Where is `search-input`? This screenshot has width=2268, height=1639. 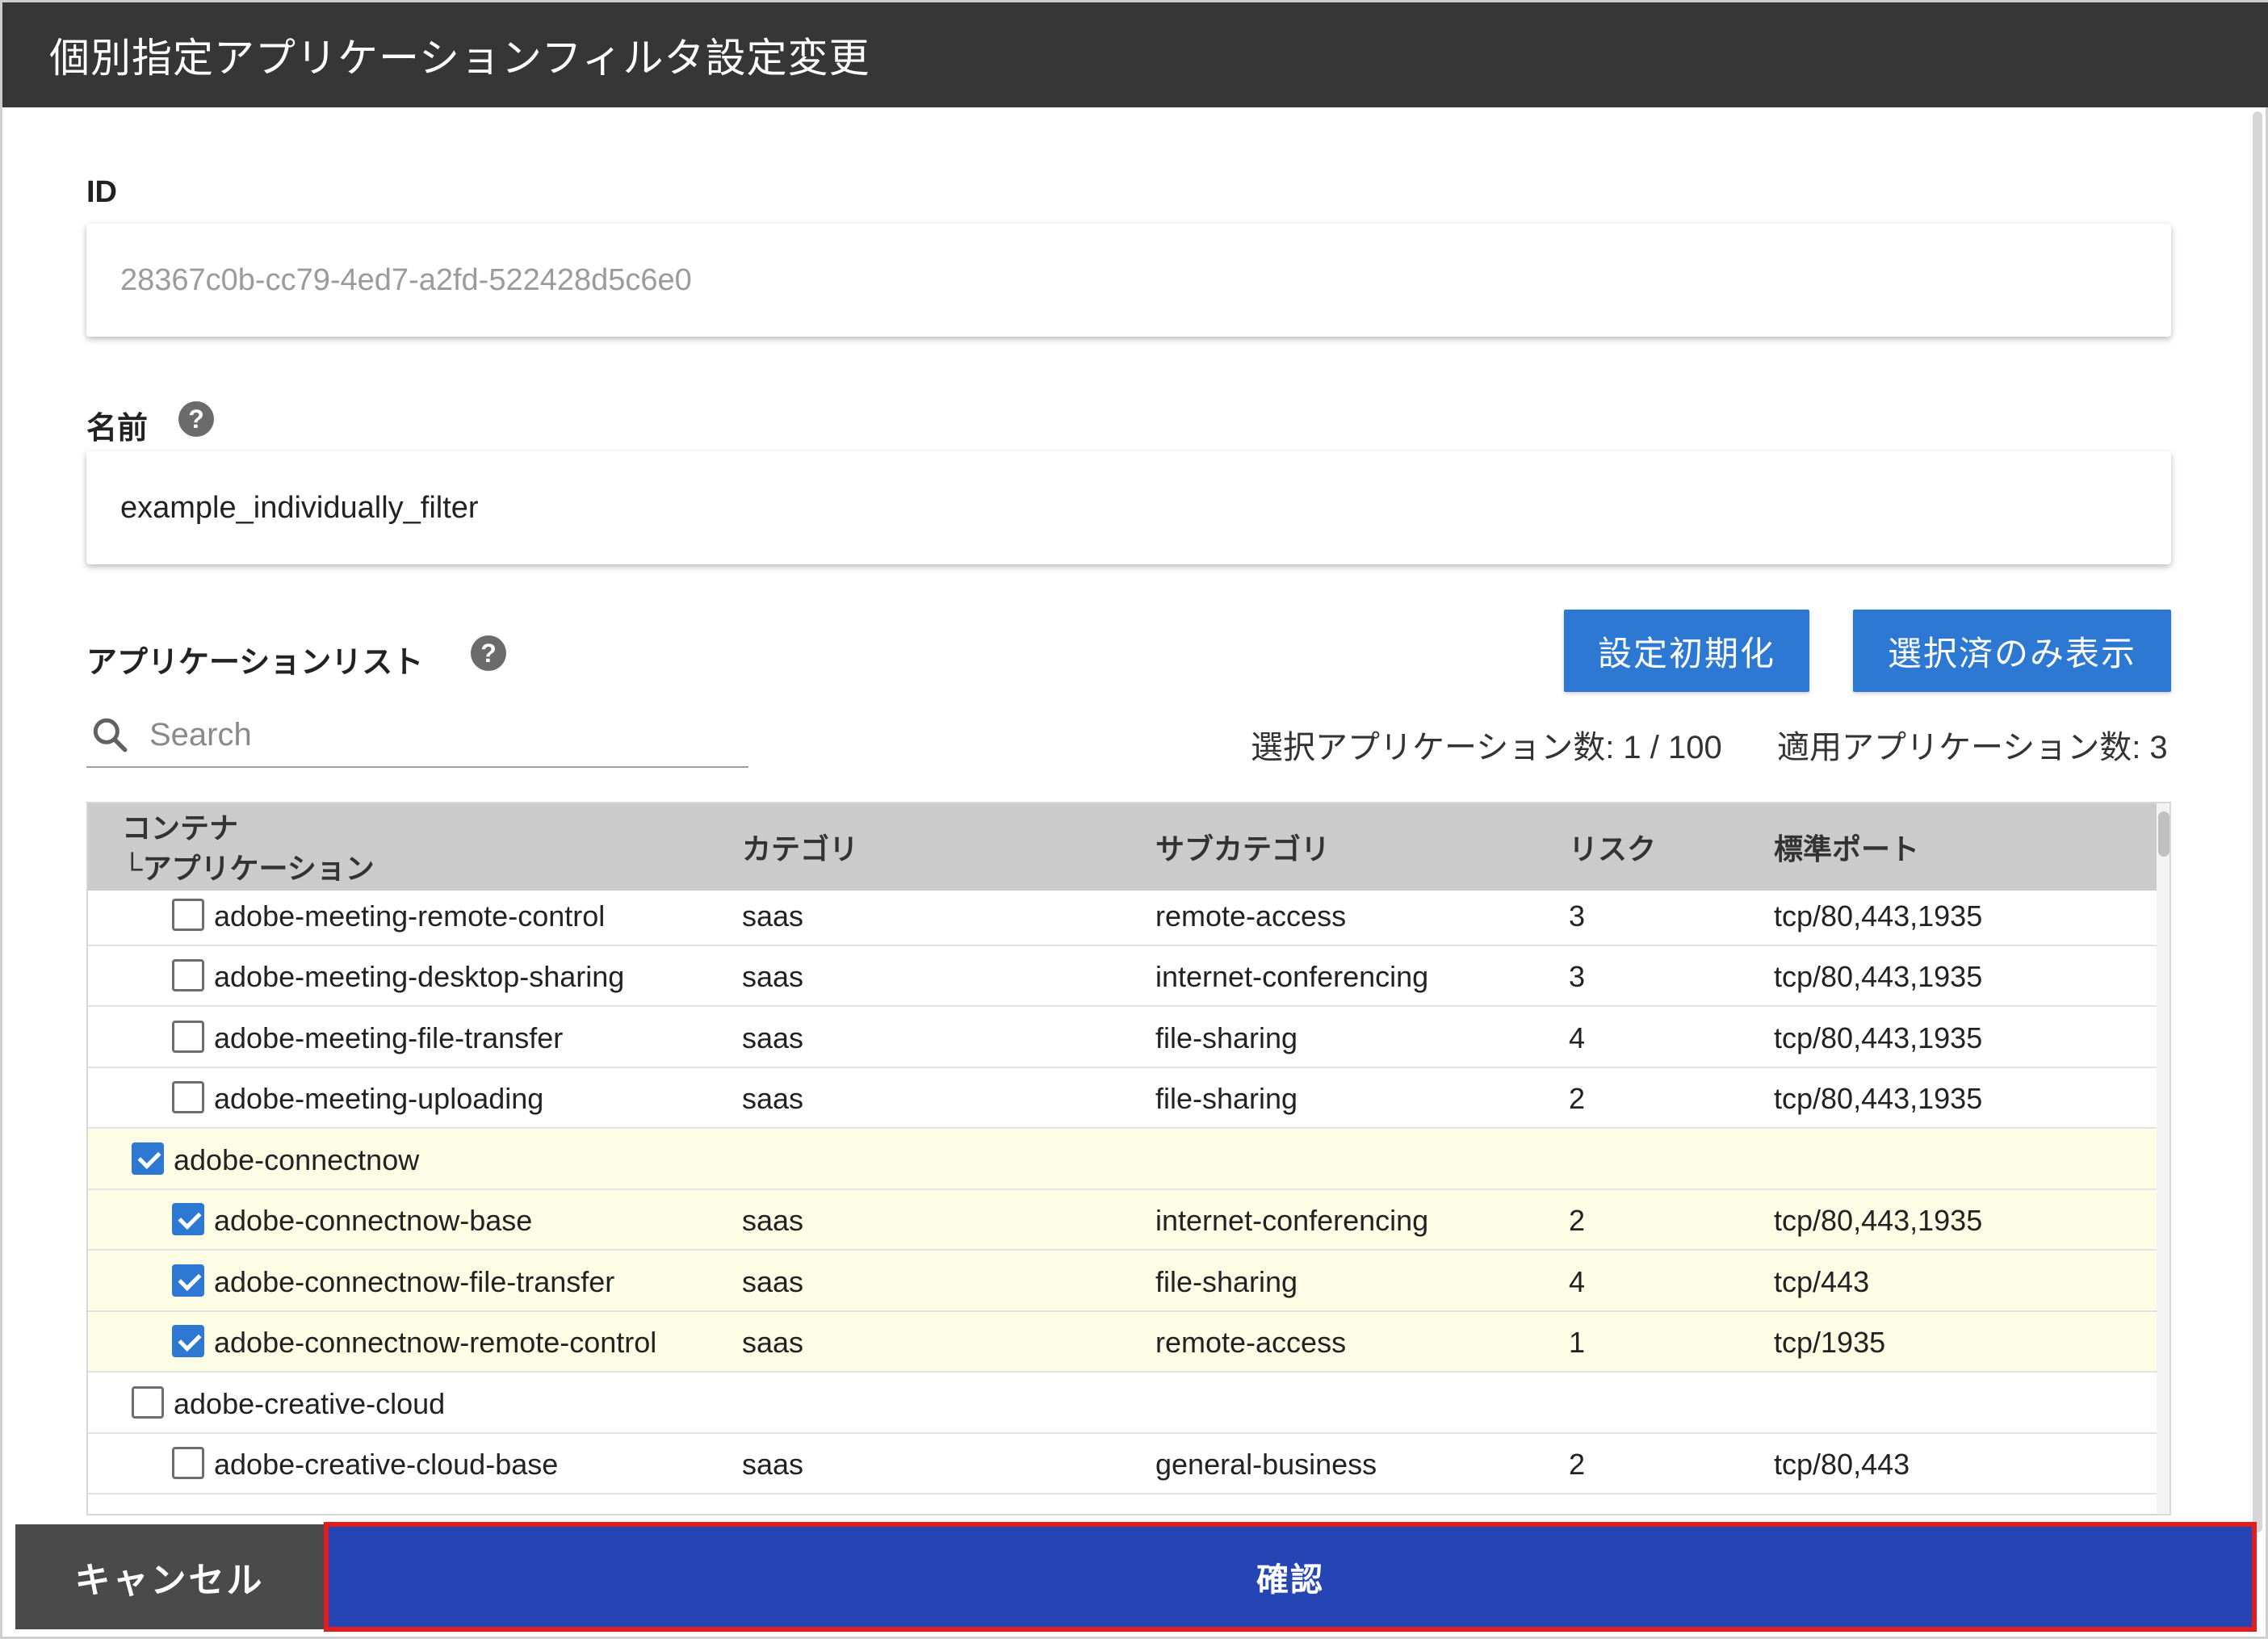 search-input is located at coordinates (440, 735).